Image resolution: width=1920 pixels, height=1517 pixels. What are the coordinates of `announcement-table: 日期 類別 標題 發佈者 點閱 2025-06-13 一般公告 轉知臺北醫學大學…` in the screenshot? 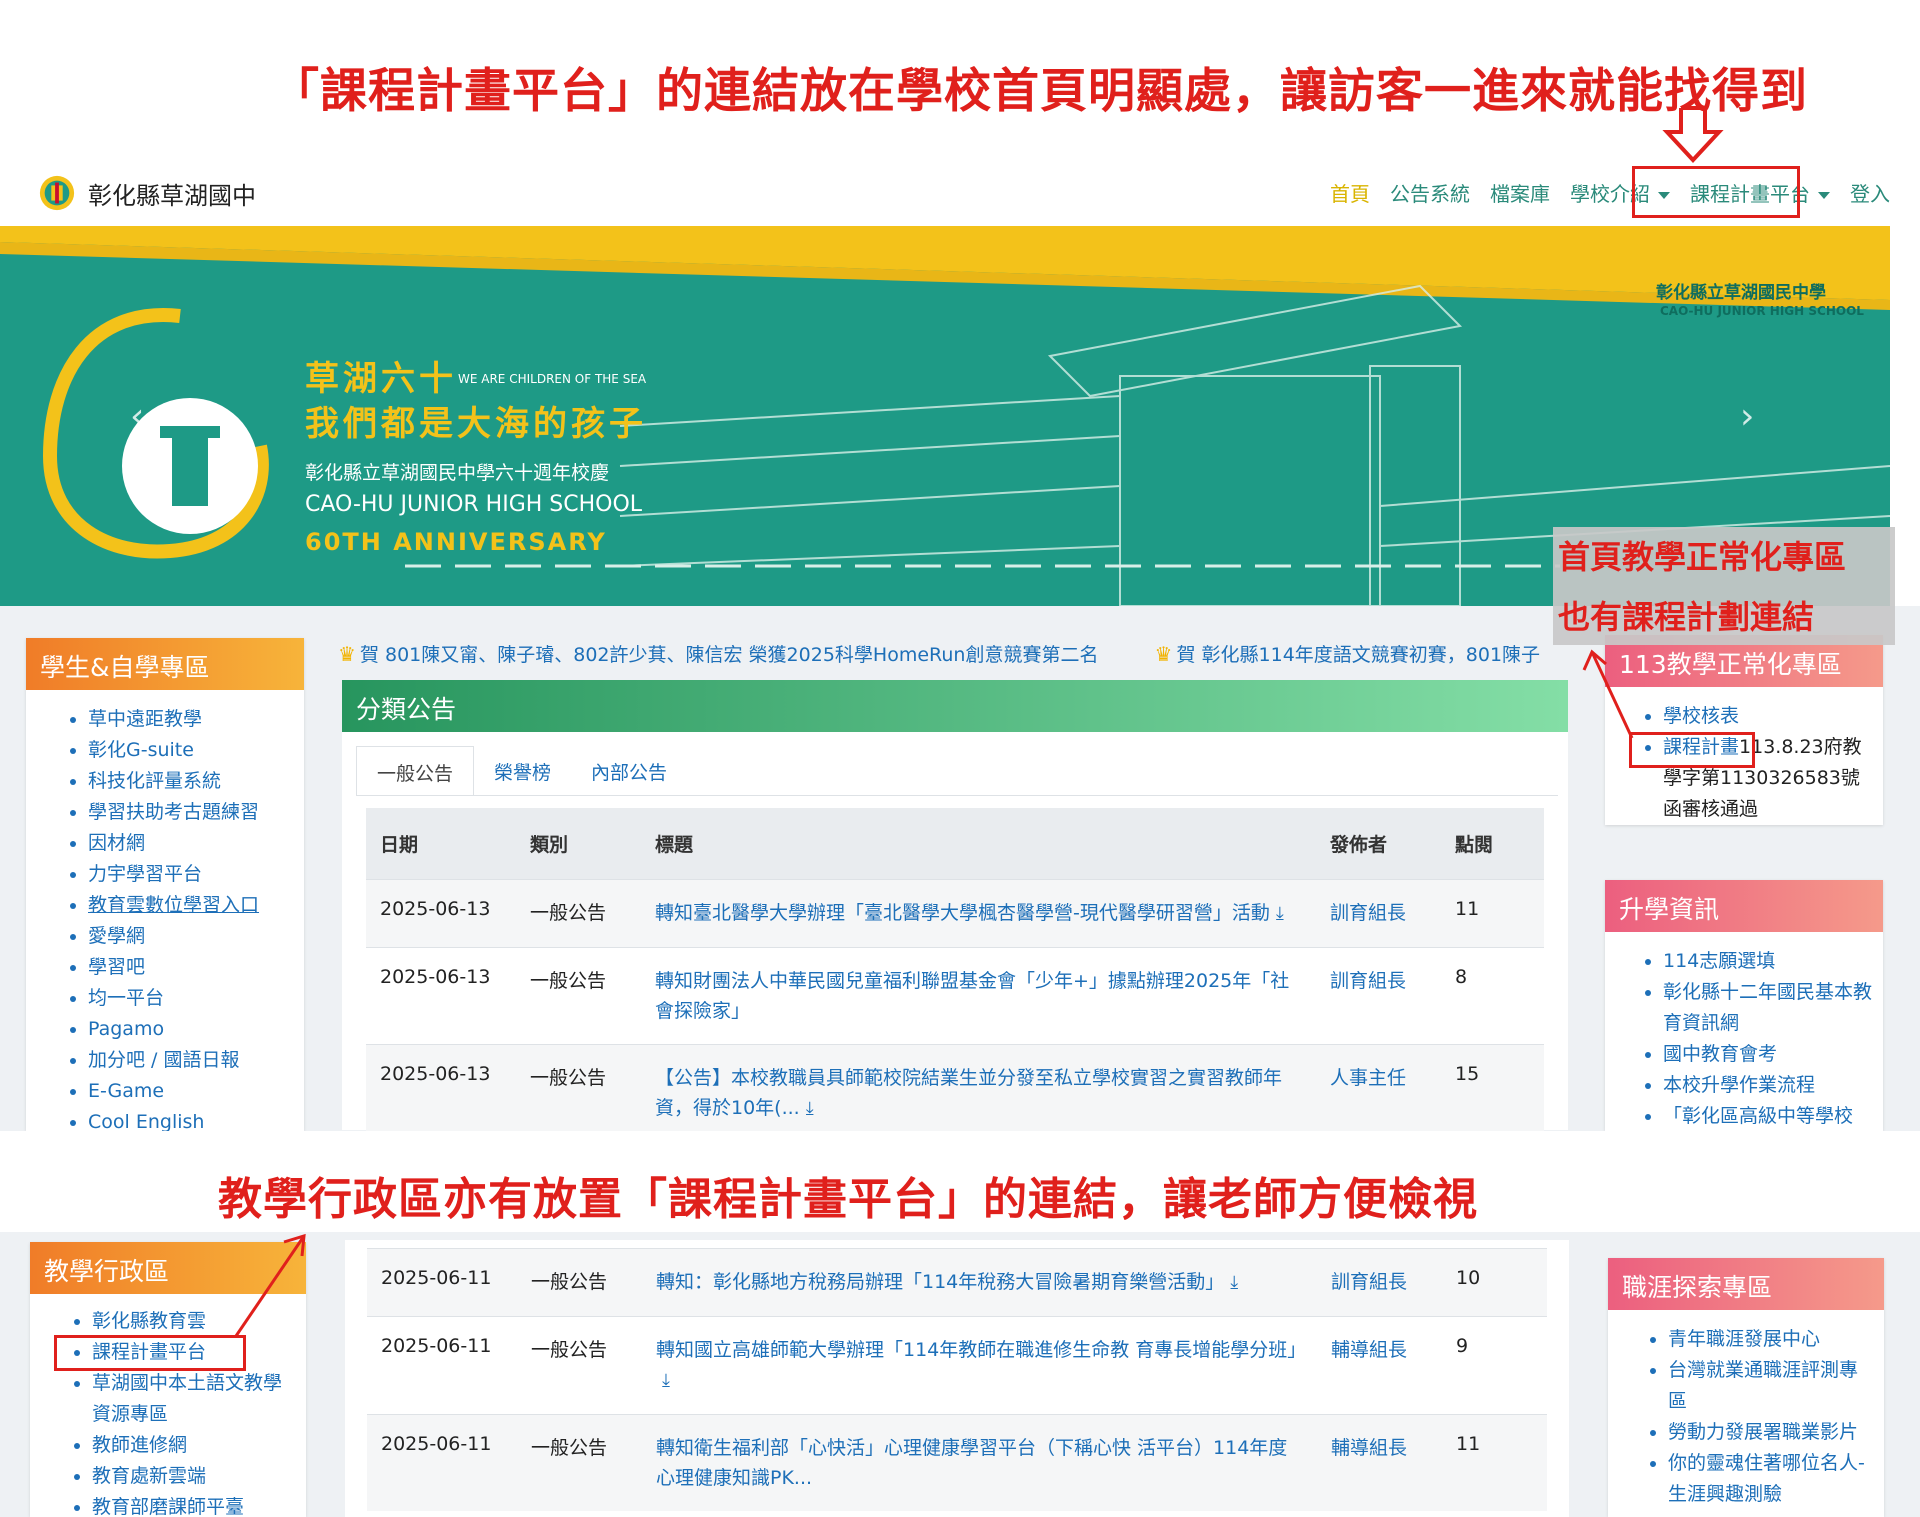 It's located at (955, 975).